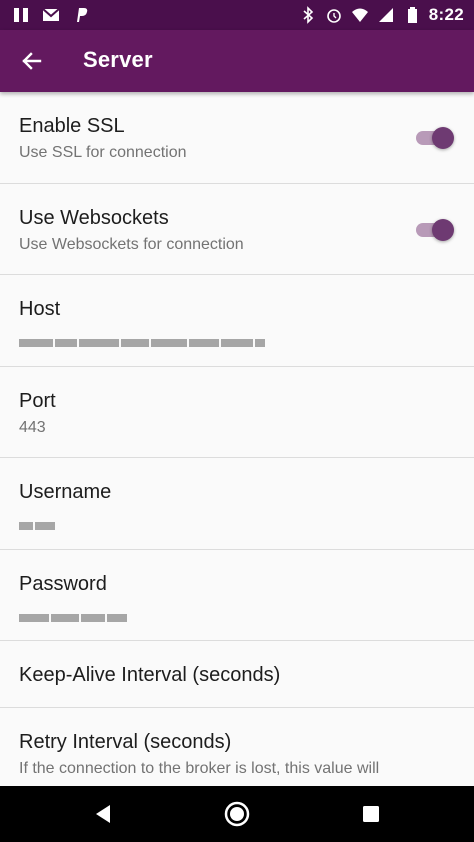 The image size is (474, 842). What do you see at coordinates (359, 15) in the screenshot?
I see `wifi-icon` at bounding box center [359, 15].